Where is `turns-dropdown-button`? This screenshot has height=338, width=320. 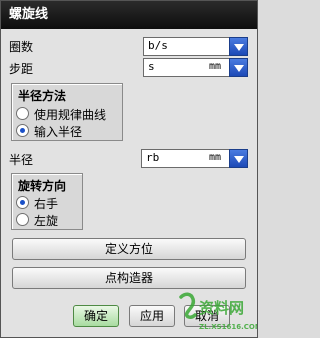 turns-dropdown-button is located at coordinates (238, 46).